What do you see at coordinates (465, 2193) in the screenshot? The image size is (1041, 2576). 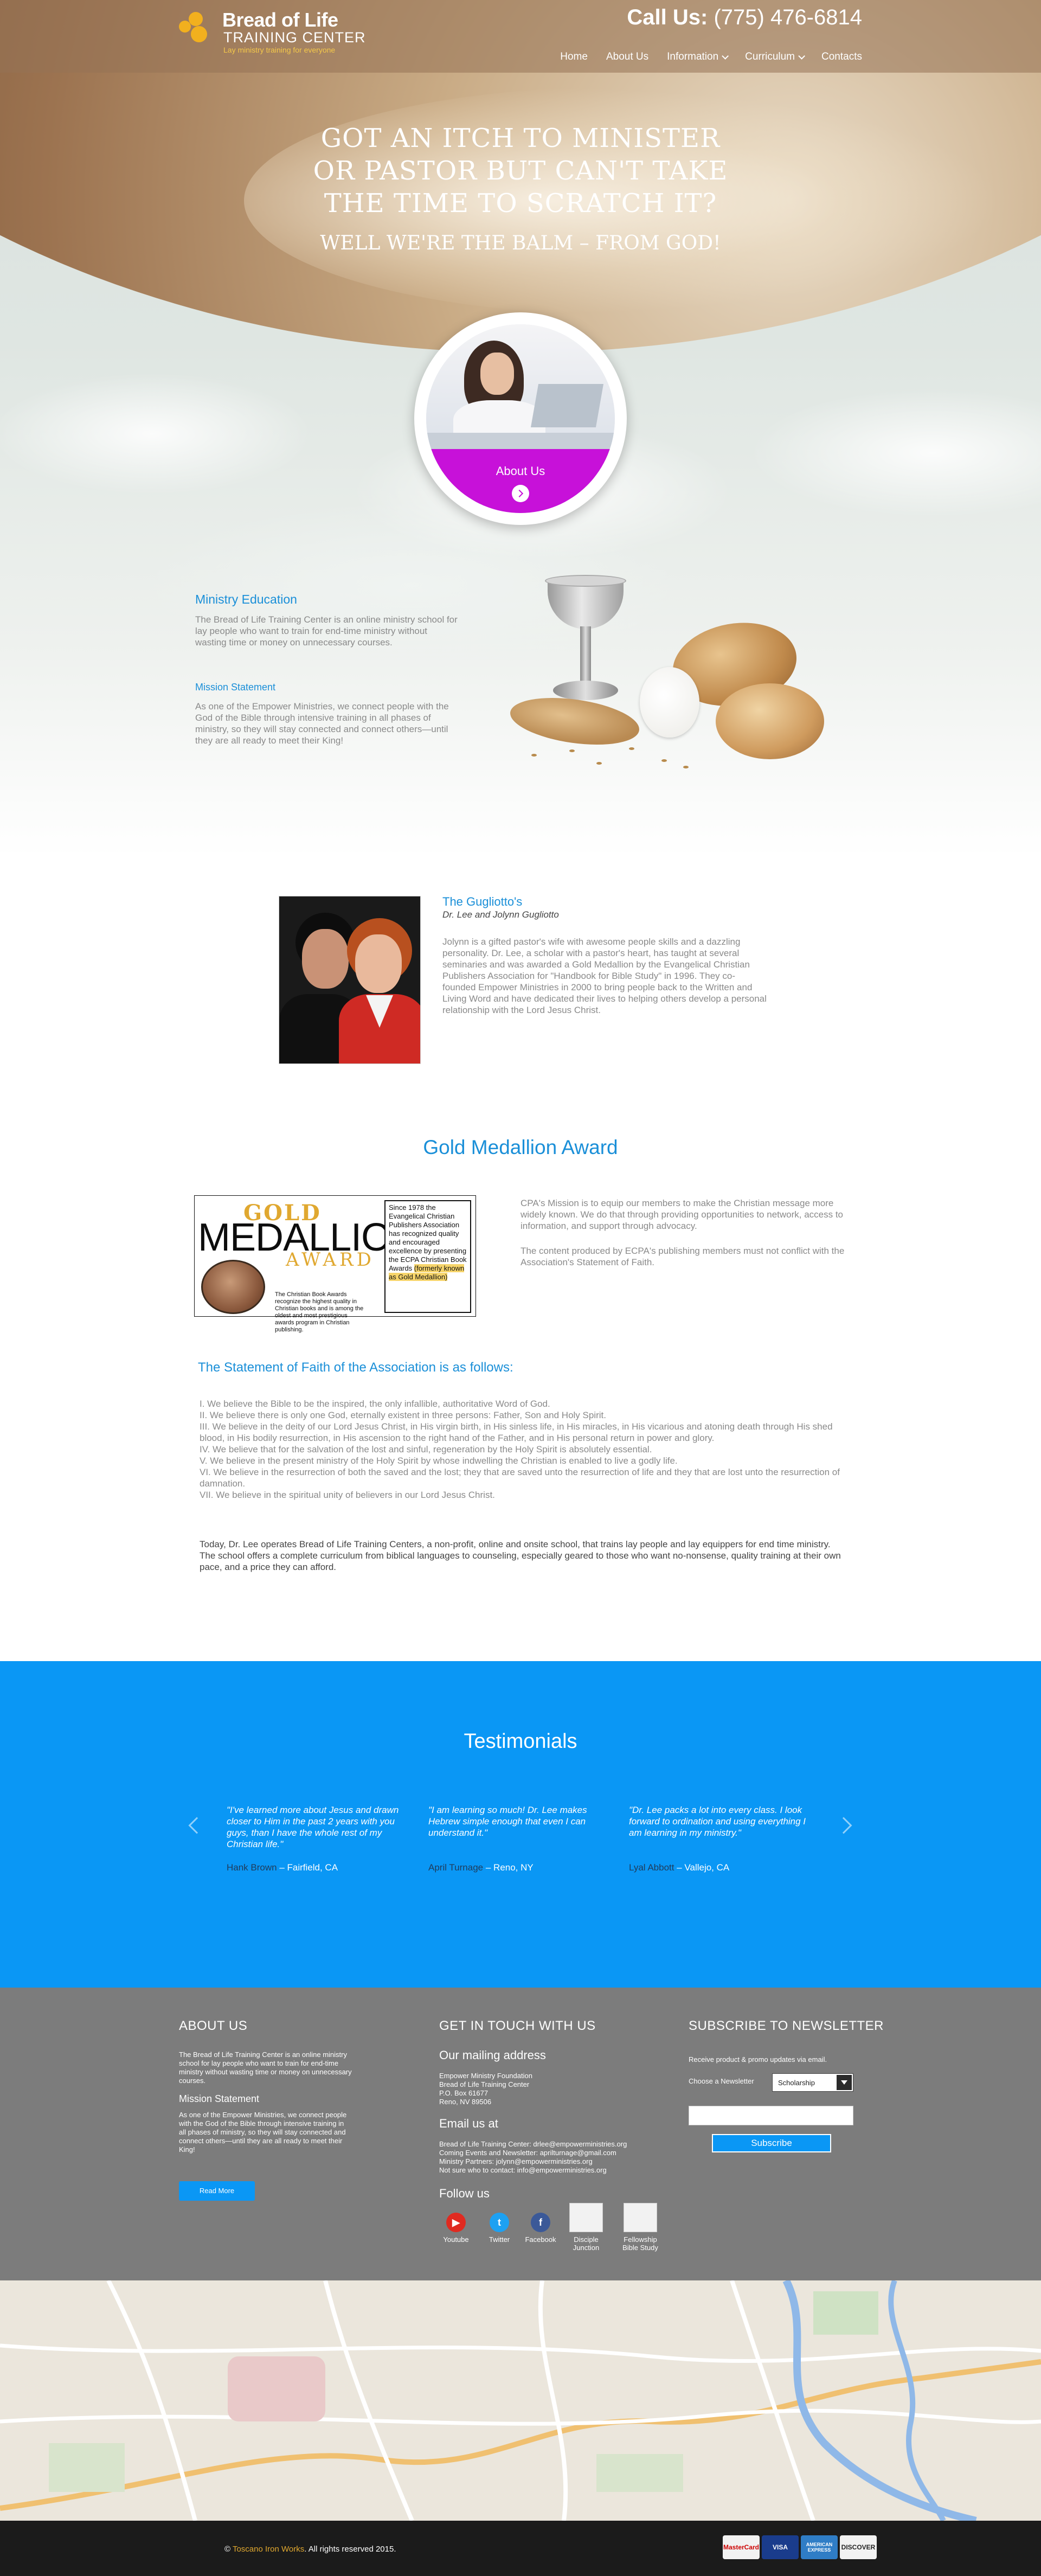 I see `follow-heading: Follow us` at bounding box center [465, 2193].